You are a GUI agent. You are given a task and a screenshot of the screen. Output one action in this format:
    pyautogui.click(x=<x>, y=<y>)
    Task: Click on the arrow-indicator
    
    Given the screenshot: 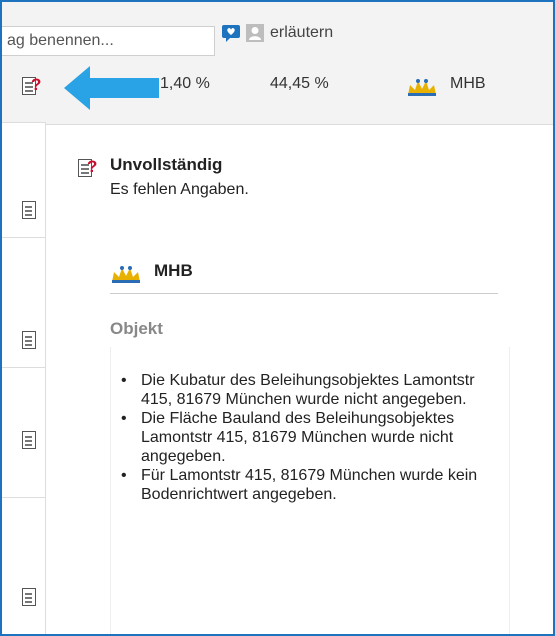 What is the action you would take?
    pyautogui.click(x=111, y=88)
    